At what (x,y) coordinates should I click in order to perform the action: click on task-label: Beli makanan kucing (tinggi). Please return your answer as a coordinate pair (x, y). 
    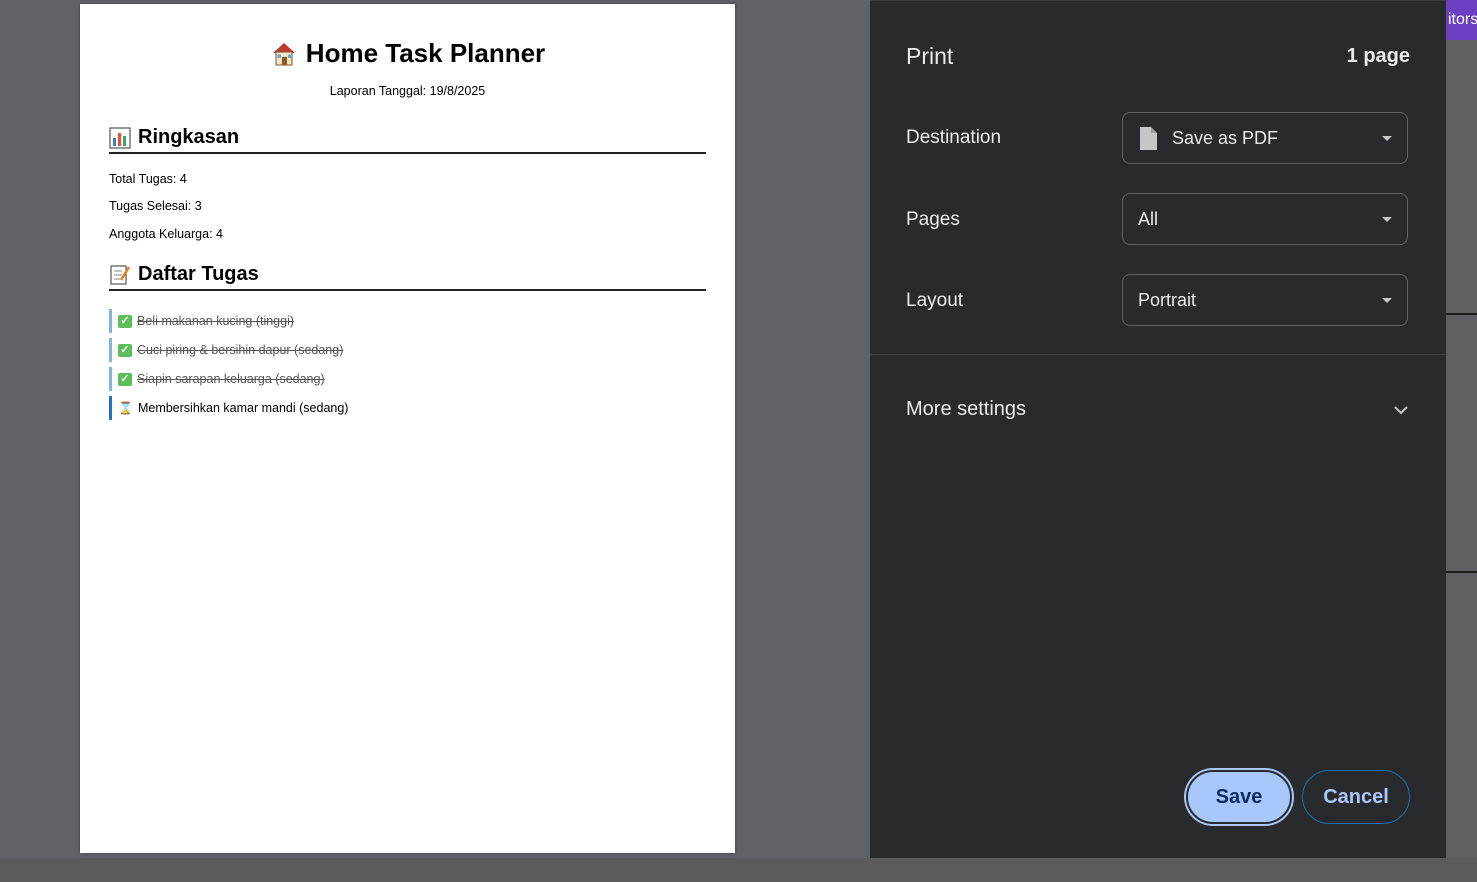
    Looking at the image, I should click on (216, 321).